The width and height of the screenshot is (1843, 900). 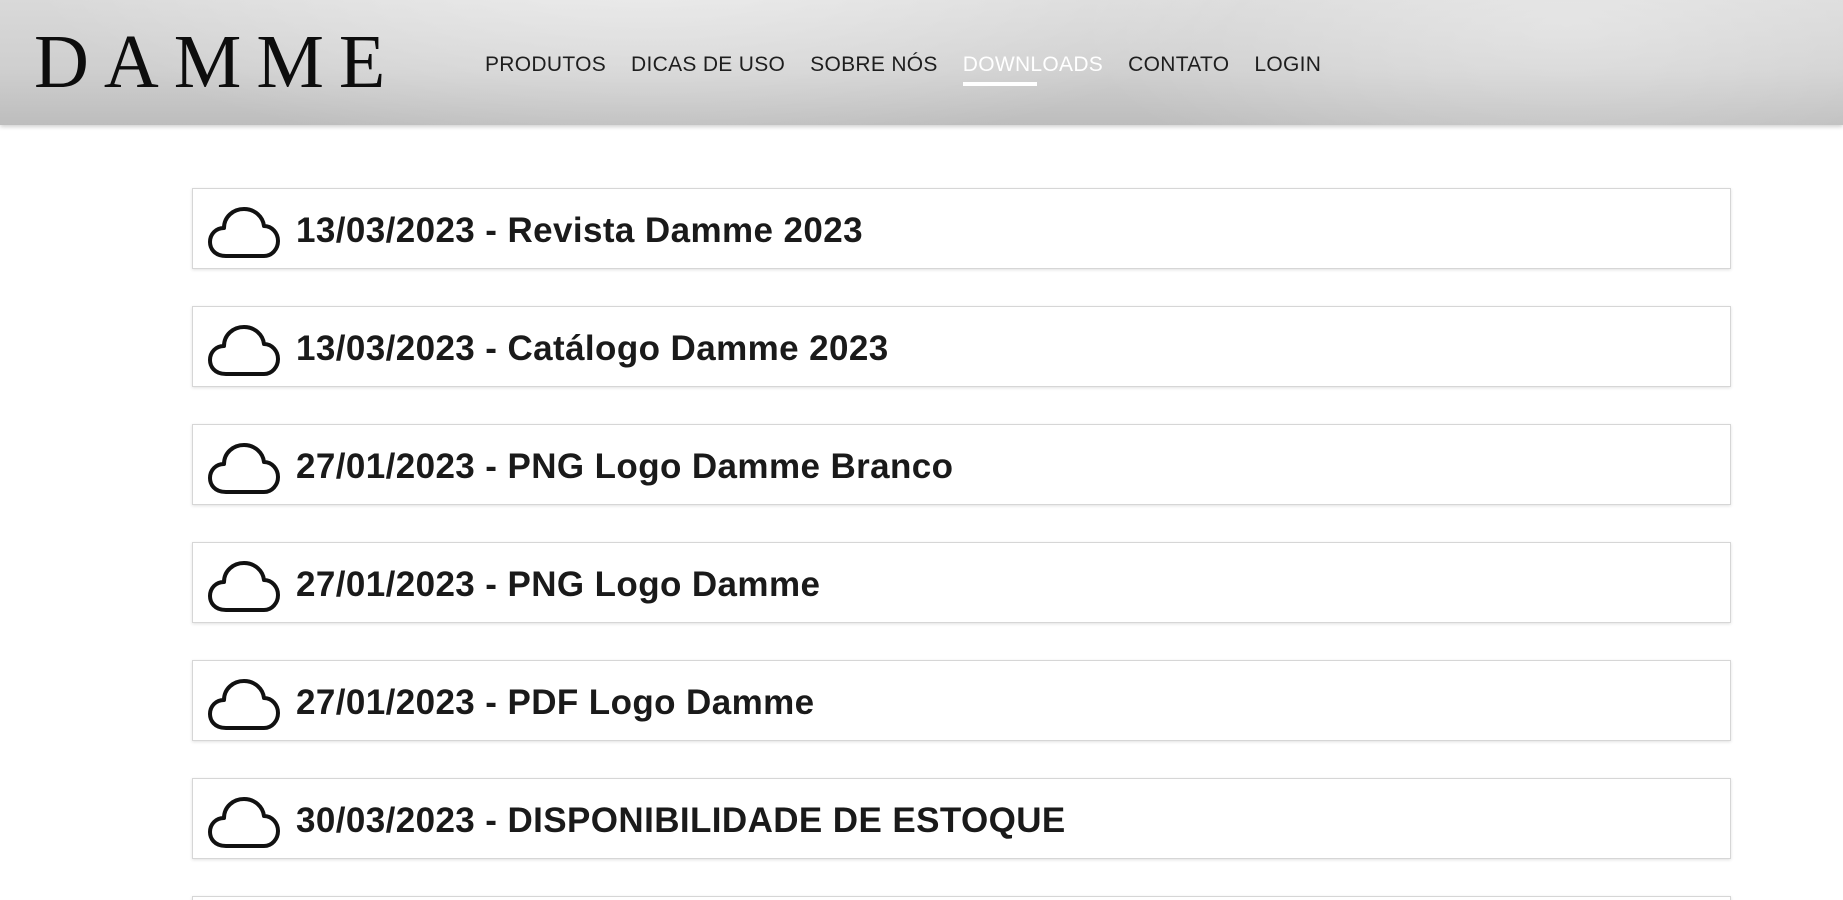 What do you see at coordinates (545, 65) in the screenshot?
I see `nav-item-produtos: PRODUTOS` at bounding box center [545, 65].